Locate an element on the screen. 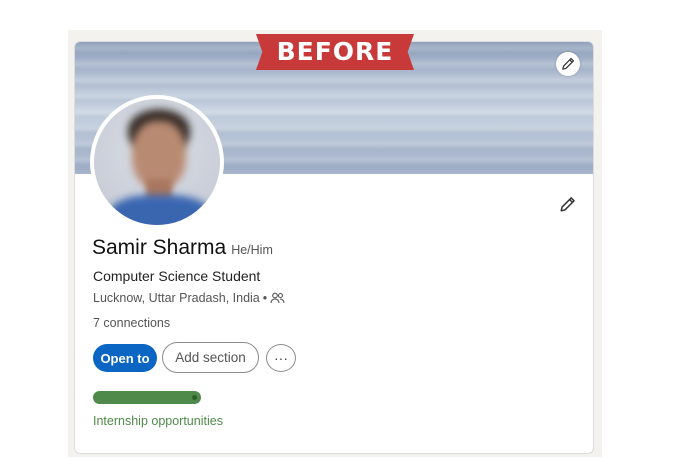 This screenshot has height=459, width=680. photo-shirt is located at coordinates (160, 210).